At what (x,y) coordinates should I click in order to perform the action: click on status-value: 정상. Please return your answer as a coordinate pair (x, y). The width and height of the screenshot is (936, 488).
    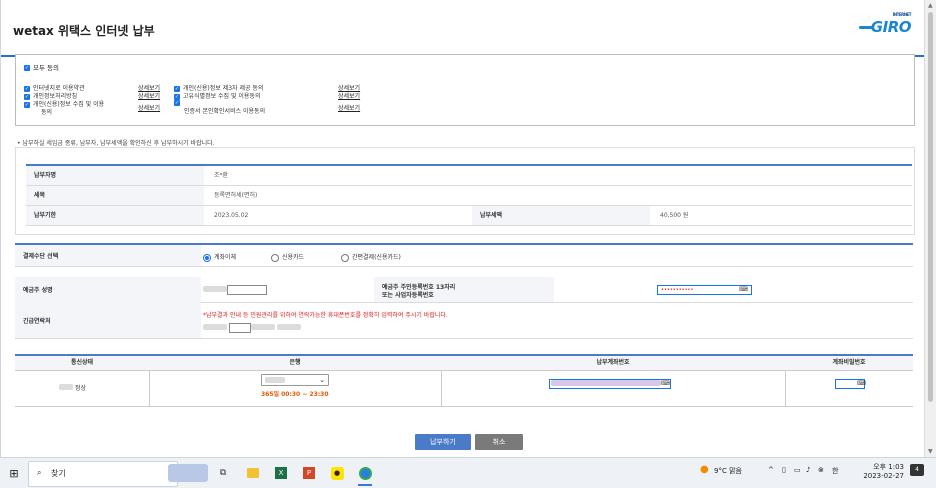
    Looking at the image, I should click on (81, 388).